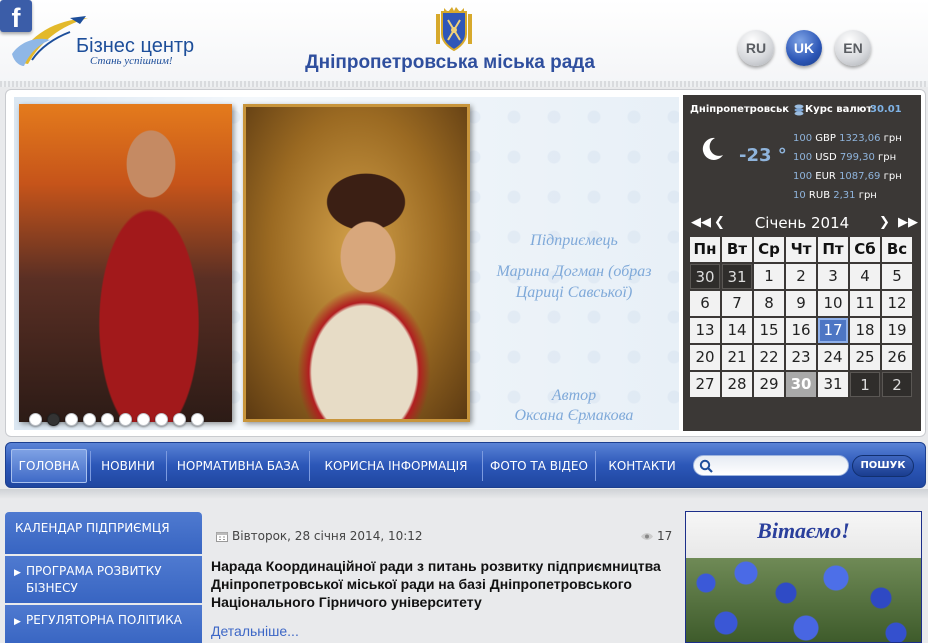 The width and height of the screenshot is (928, 643). Describe the element at coordinates (897, 276) in the screenshot. I see `calendar-day: 5` at that location.